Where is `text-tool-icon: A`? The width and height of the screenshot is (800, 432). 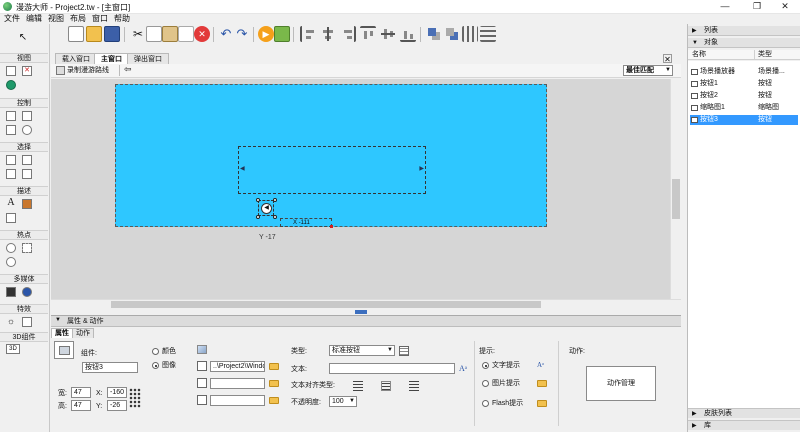
text-tool-icon: A is located at coordinates (11, 203).